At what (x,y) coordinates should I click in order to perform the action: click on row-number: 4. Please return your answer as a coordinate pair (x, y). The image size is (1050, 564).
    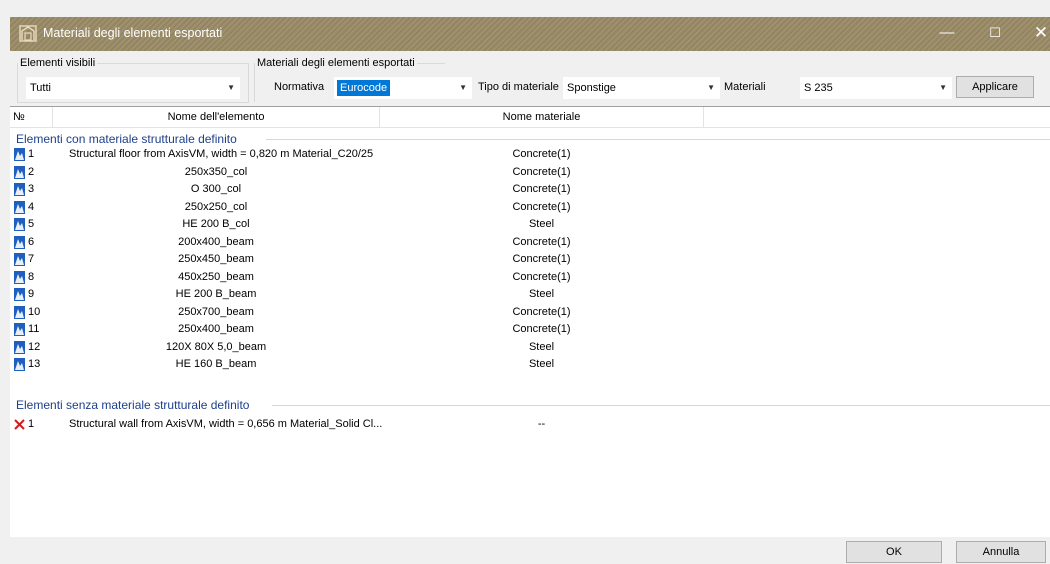
    Looking at the image, I should click on (31, 206).